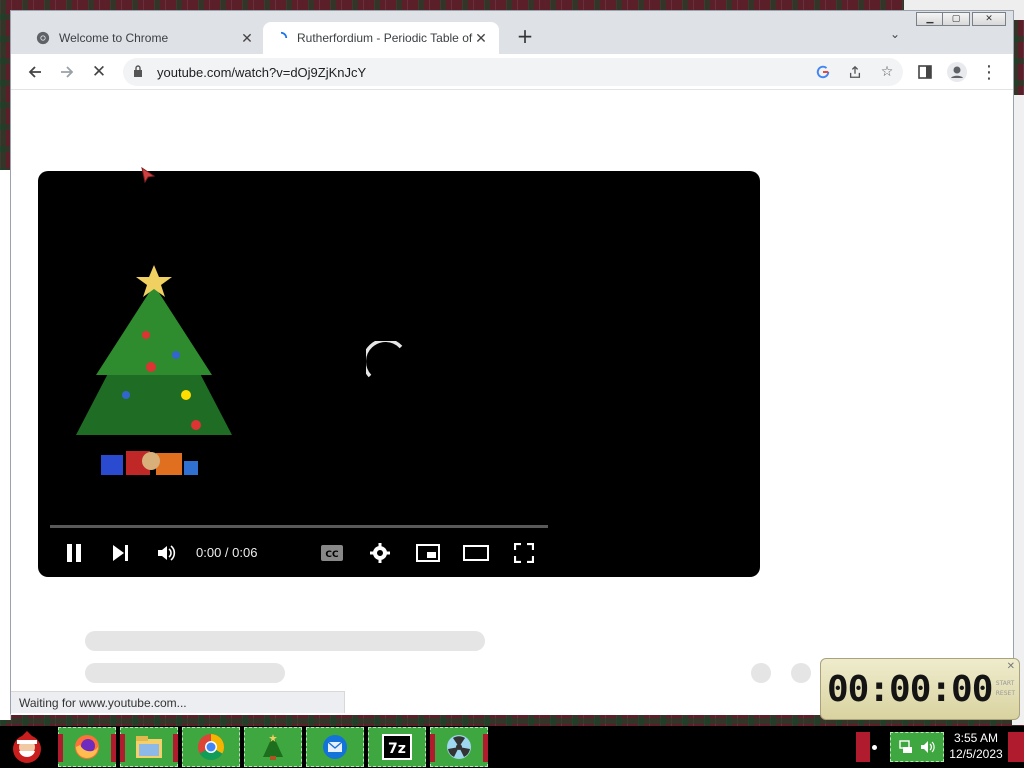  What do you see at coordinates (976, 746) in the screenshot?
I see `taskbar-clock: 3:55 AM 12/5/2023` at bounding box center [976, 746].